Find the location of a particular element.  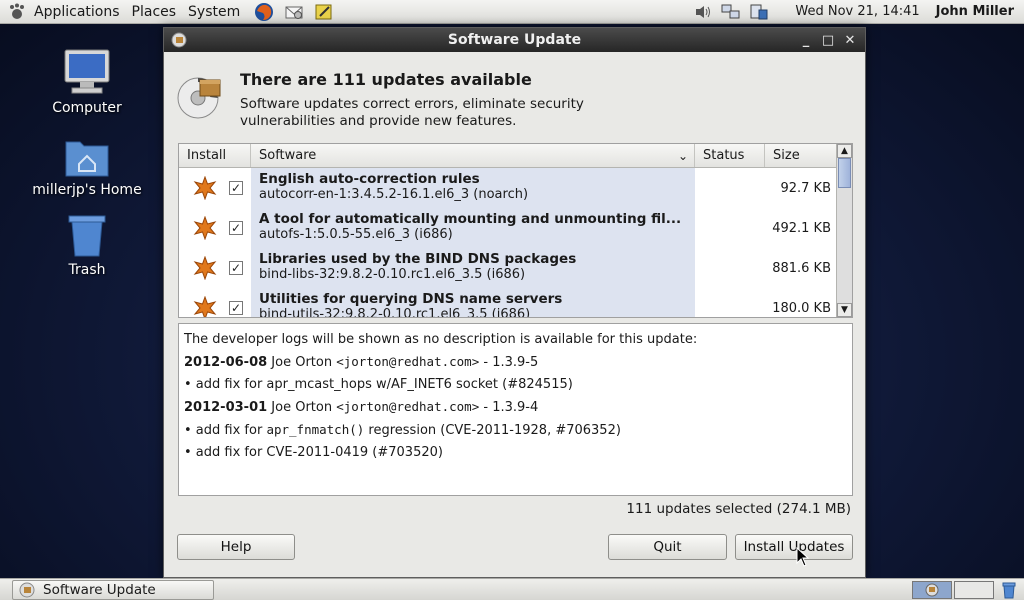

quit-button: Quit is located at coordinates (667, 547).